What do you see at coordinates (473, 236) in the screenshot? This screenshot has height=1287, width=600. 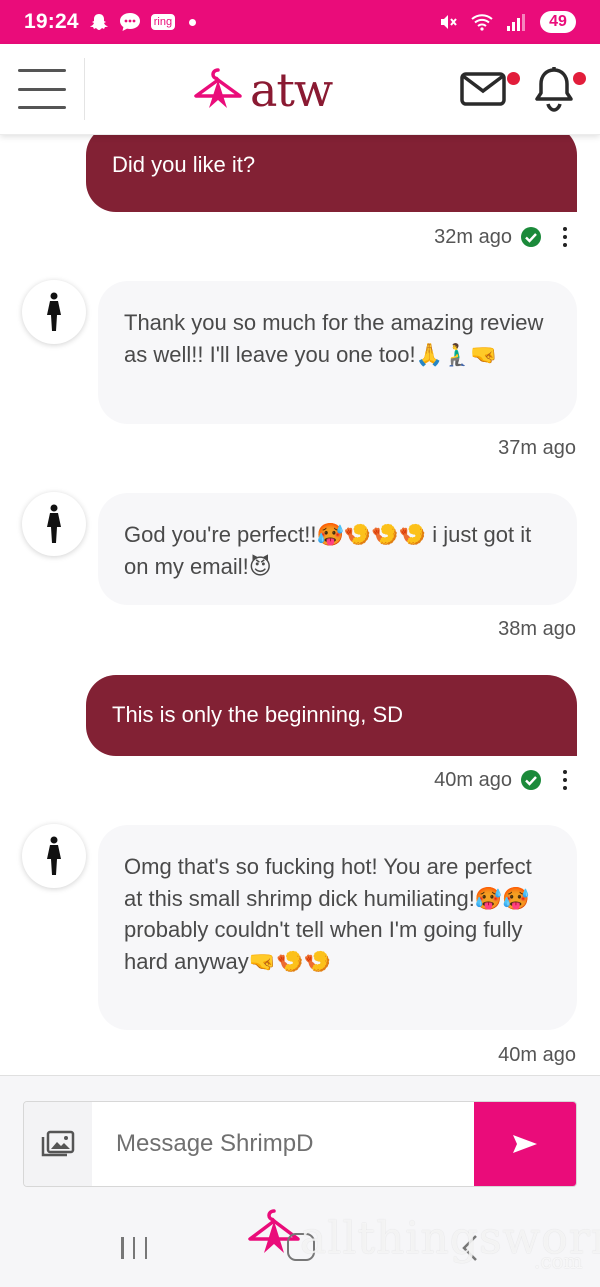 I see `message-time: 32m ago` at bounding box center [473, 236].